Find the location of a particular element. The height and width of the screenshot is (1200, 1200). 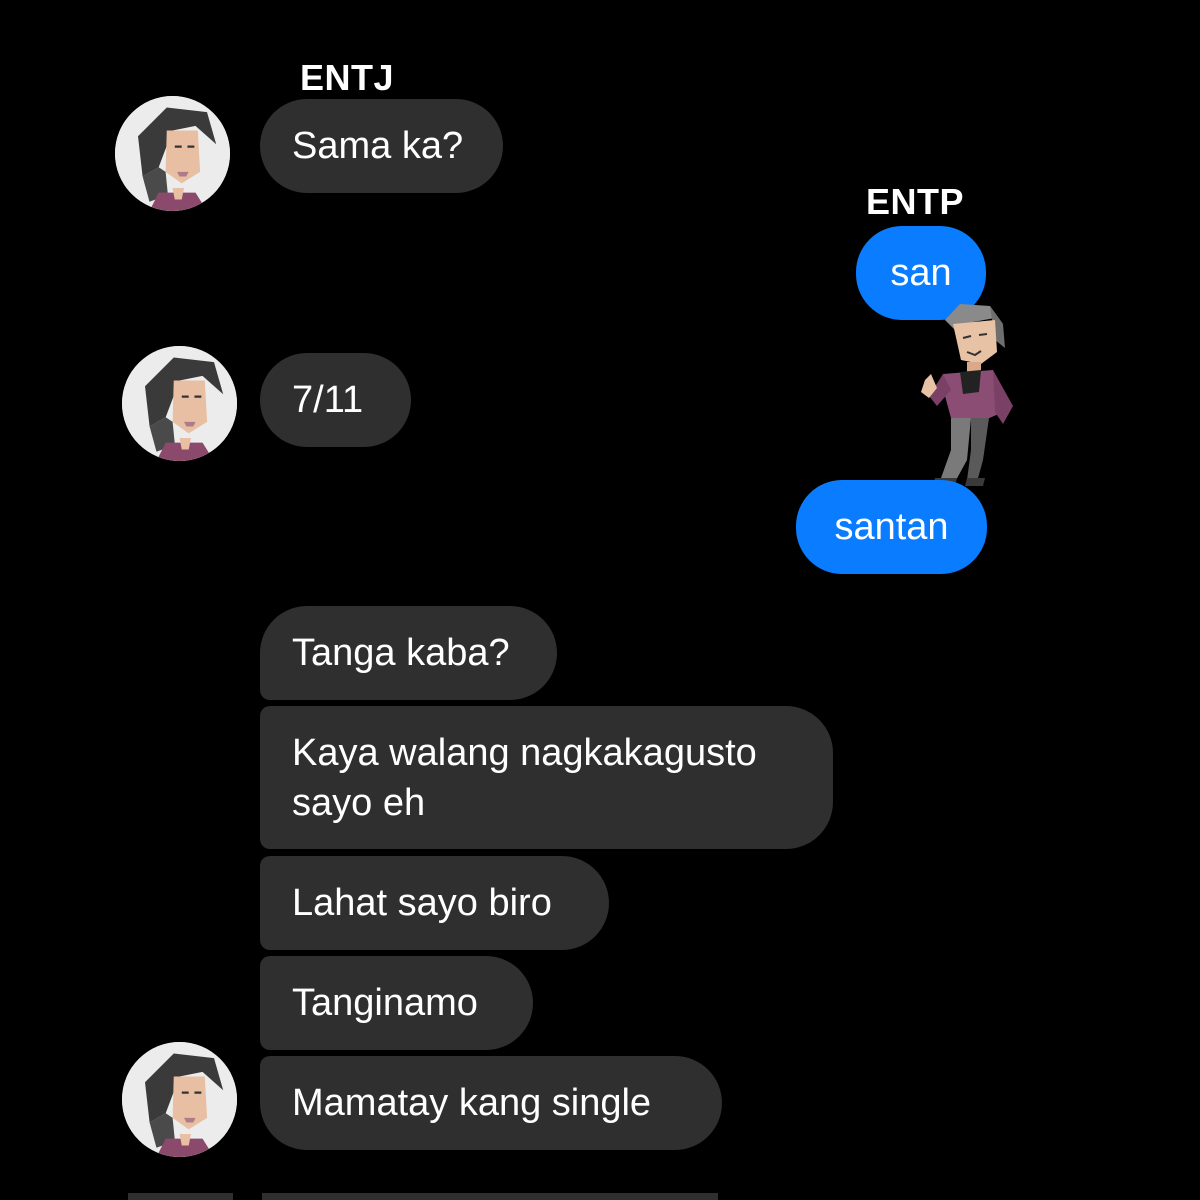

entp-label: ENTP is located at coordinates (915, 201).